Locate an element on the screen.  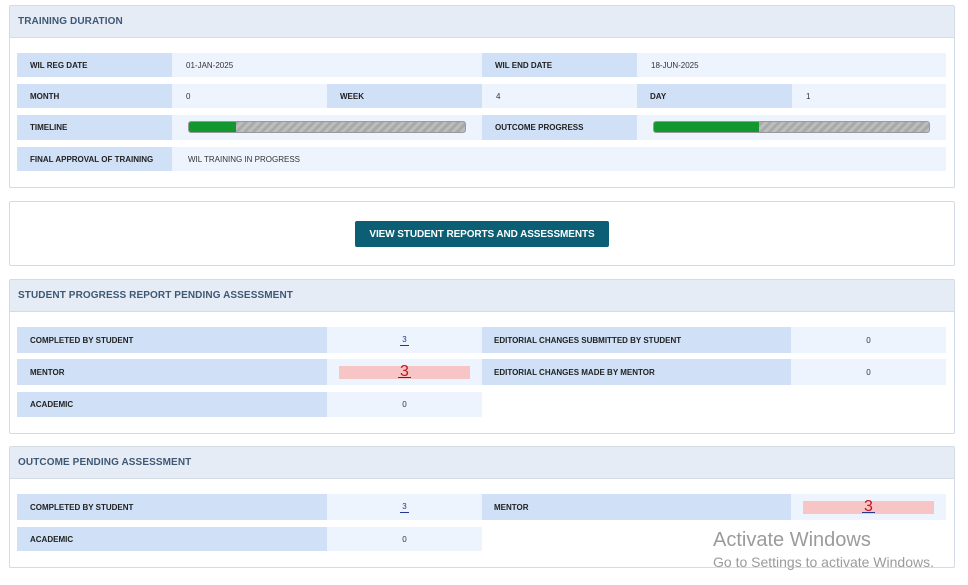
oa-mentor-label: MENTOR is located at coordinates (636, 507).